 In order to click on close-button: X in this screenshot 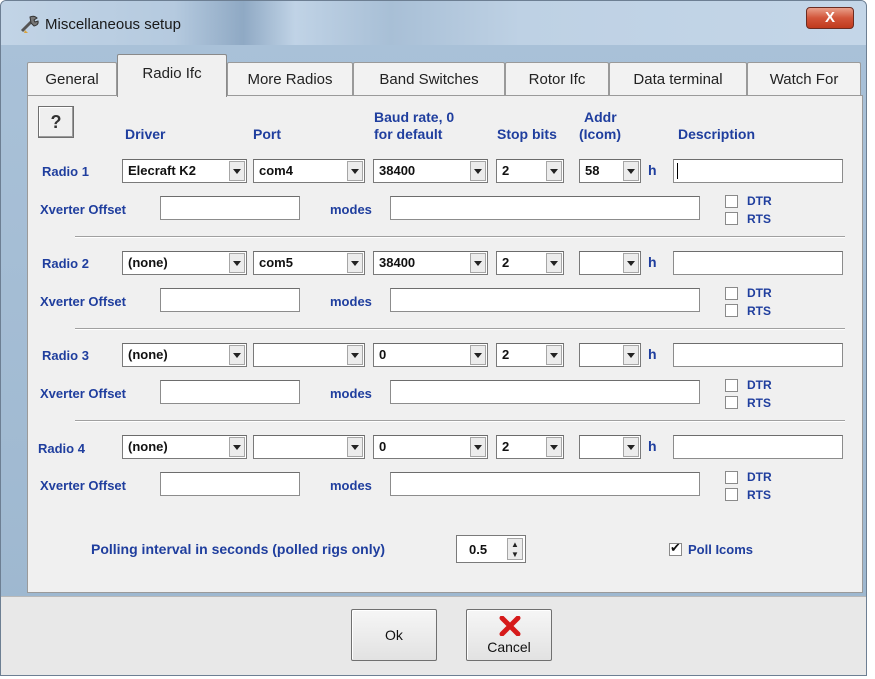, I will do `click(830, 18)`.